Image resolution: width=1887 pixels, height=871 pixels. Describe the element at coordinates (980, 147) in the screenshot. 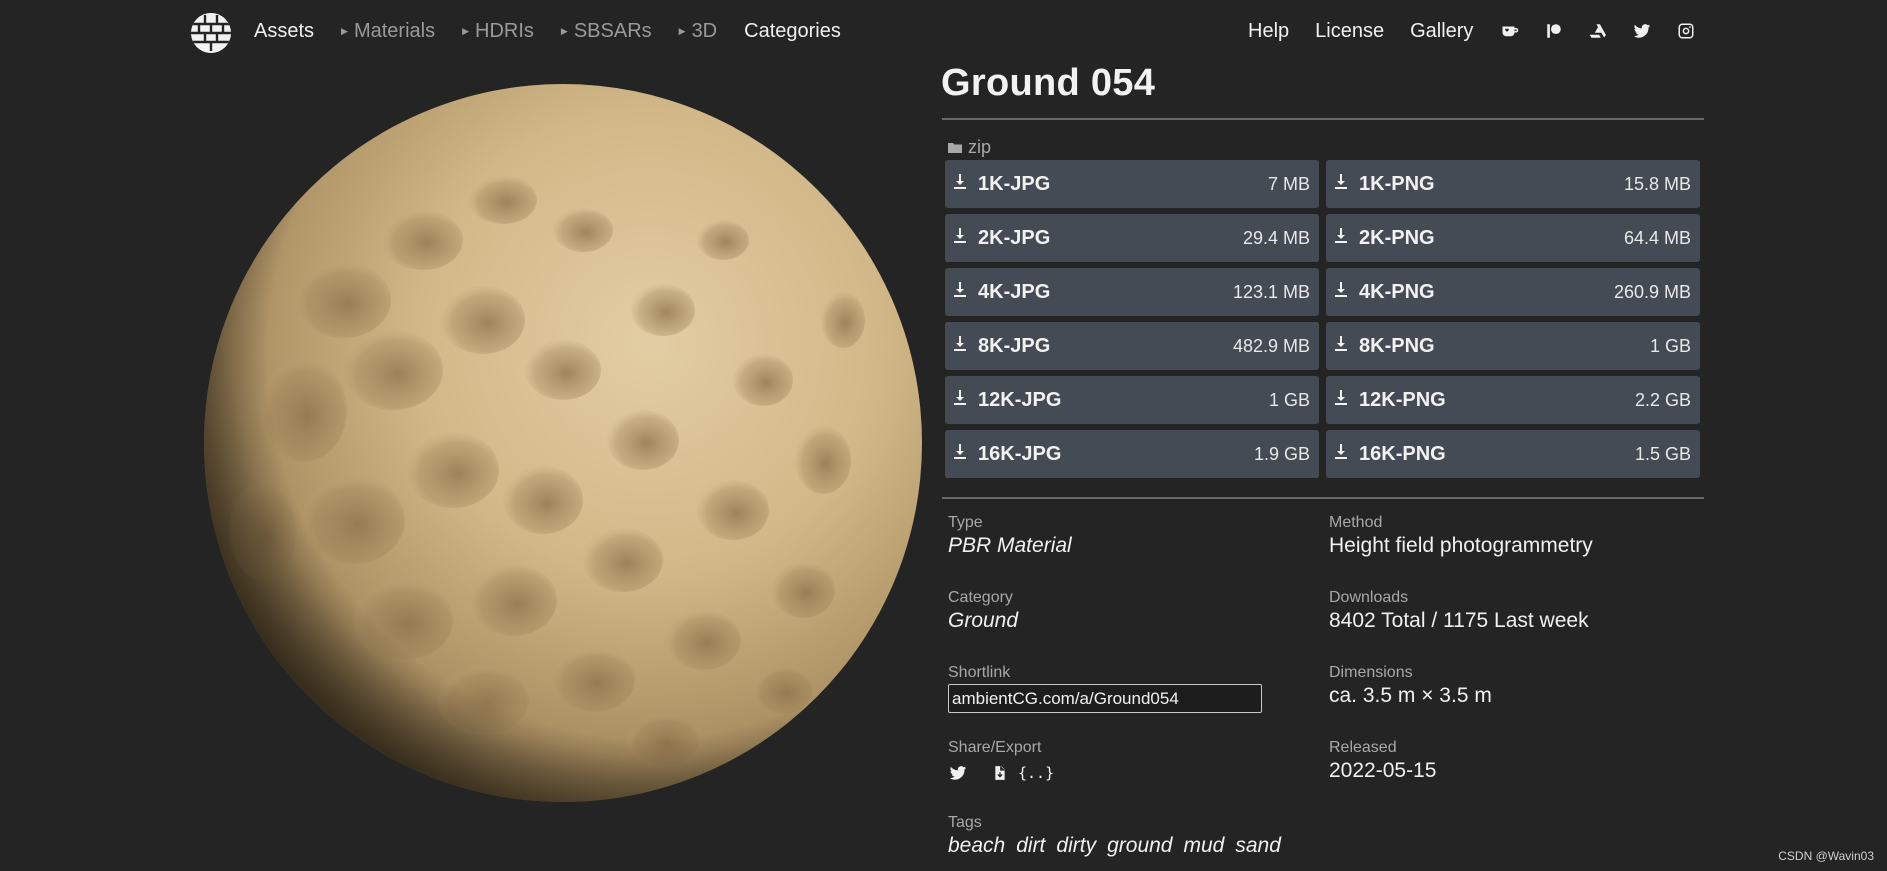

I see `zip-label: zip` at that location.